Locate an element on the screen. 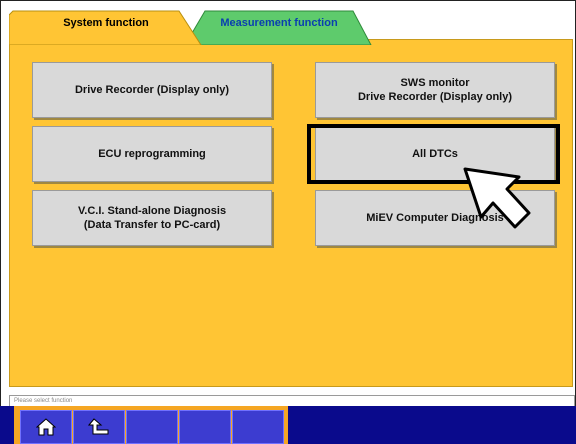 This screenshot has width=576, height=444. tab-bar: Measurement function System function is located at coordinates (288, 23).